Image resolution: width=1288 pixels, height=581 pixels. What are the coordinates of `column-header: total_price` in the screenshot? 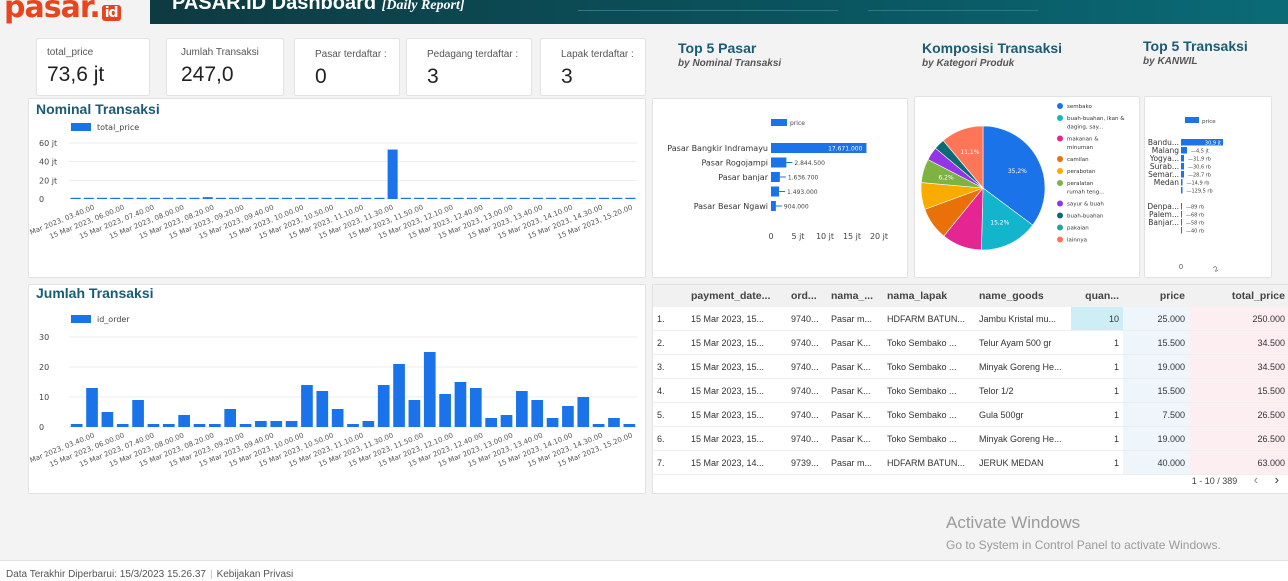 It's located at (1238, 296).